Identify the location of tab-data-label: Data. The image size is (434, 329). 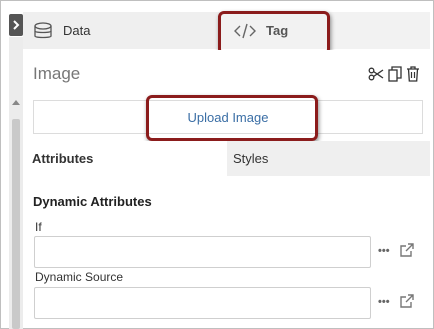
(77, 30).